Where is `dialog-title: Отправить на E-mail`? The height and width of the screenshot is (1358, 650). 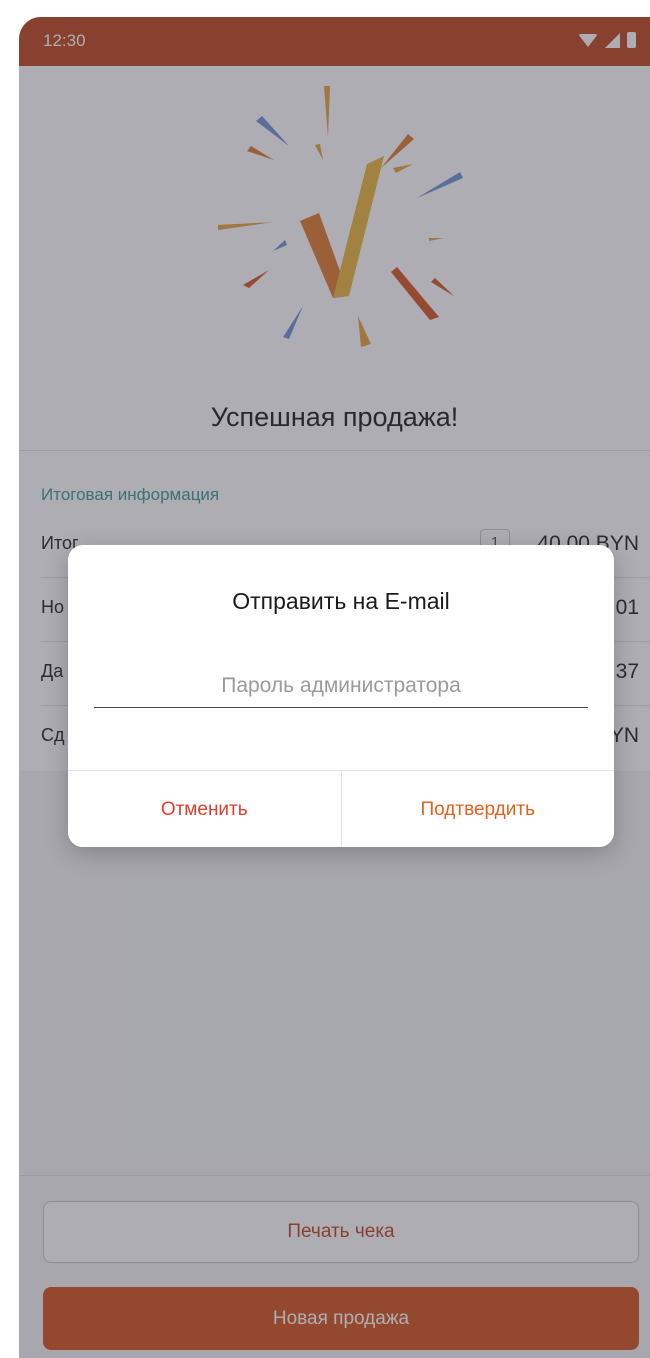 dialog-title: Отправить на E-mail is located at coordinates (341, 601).